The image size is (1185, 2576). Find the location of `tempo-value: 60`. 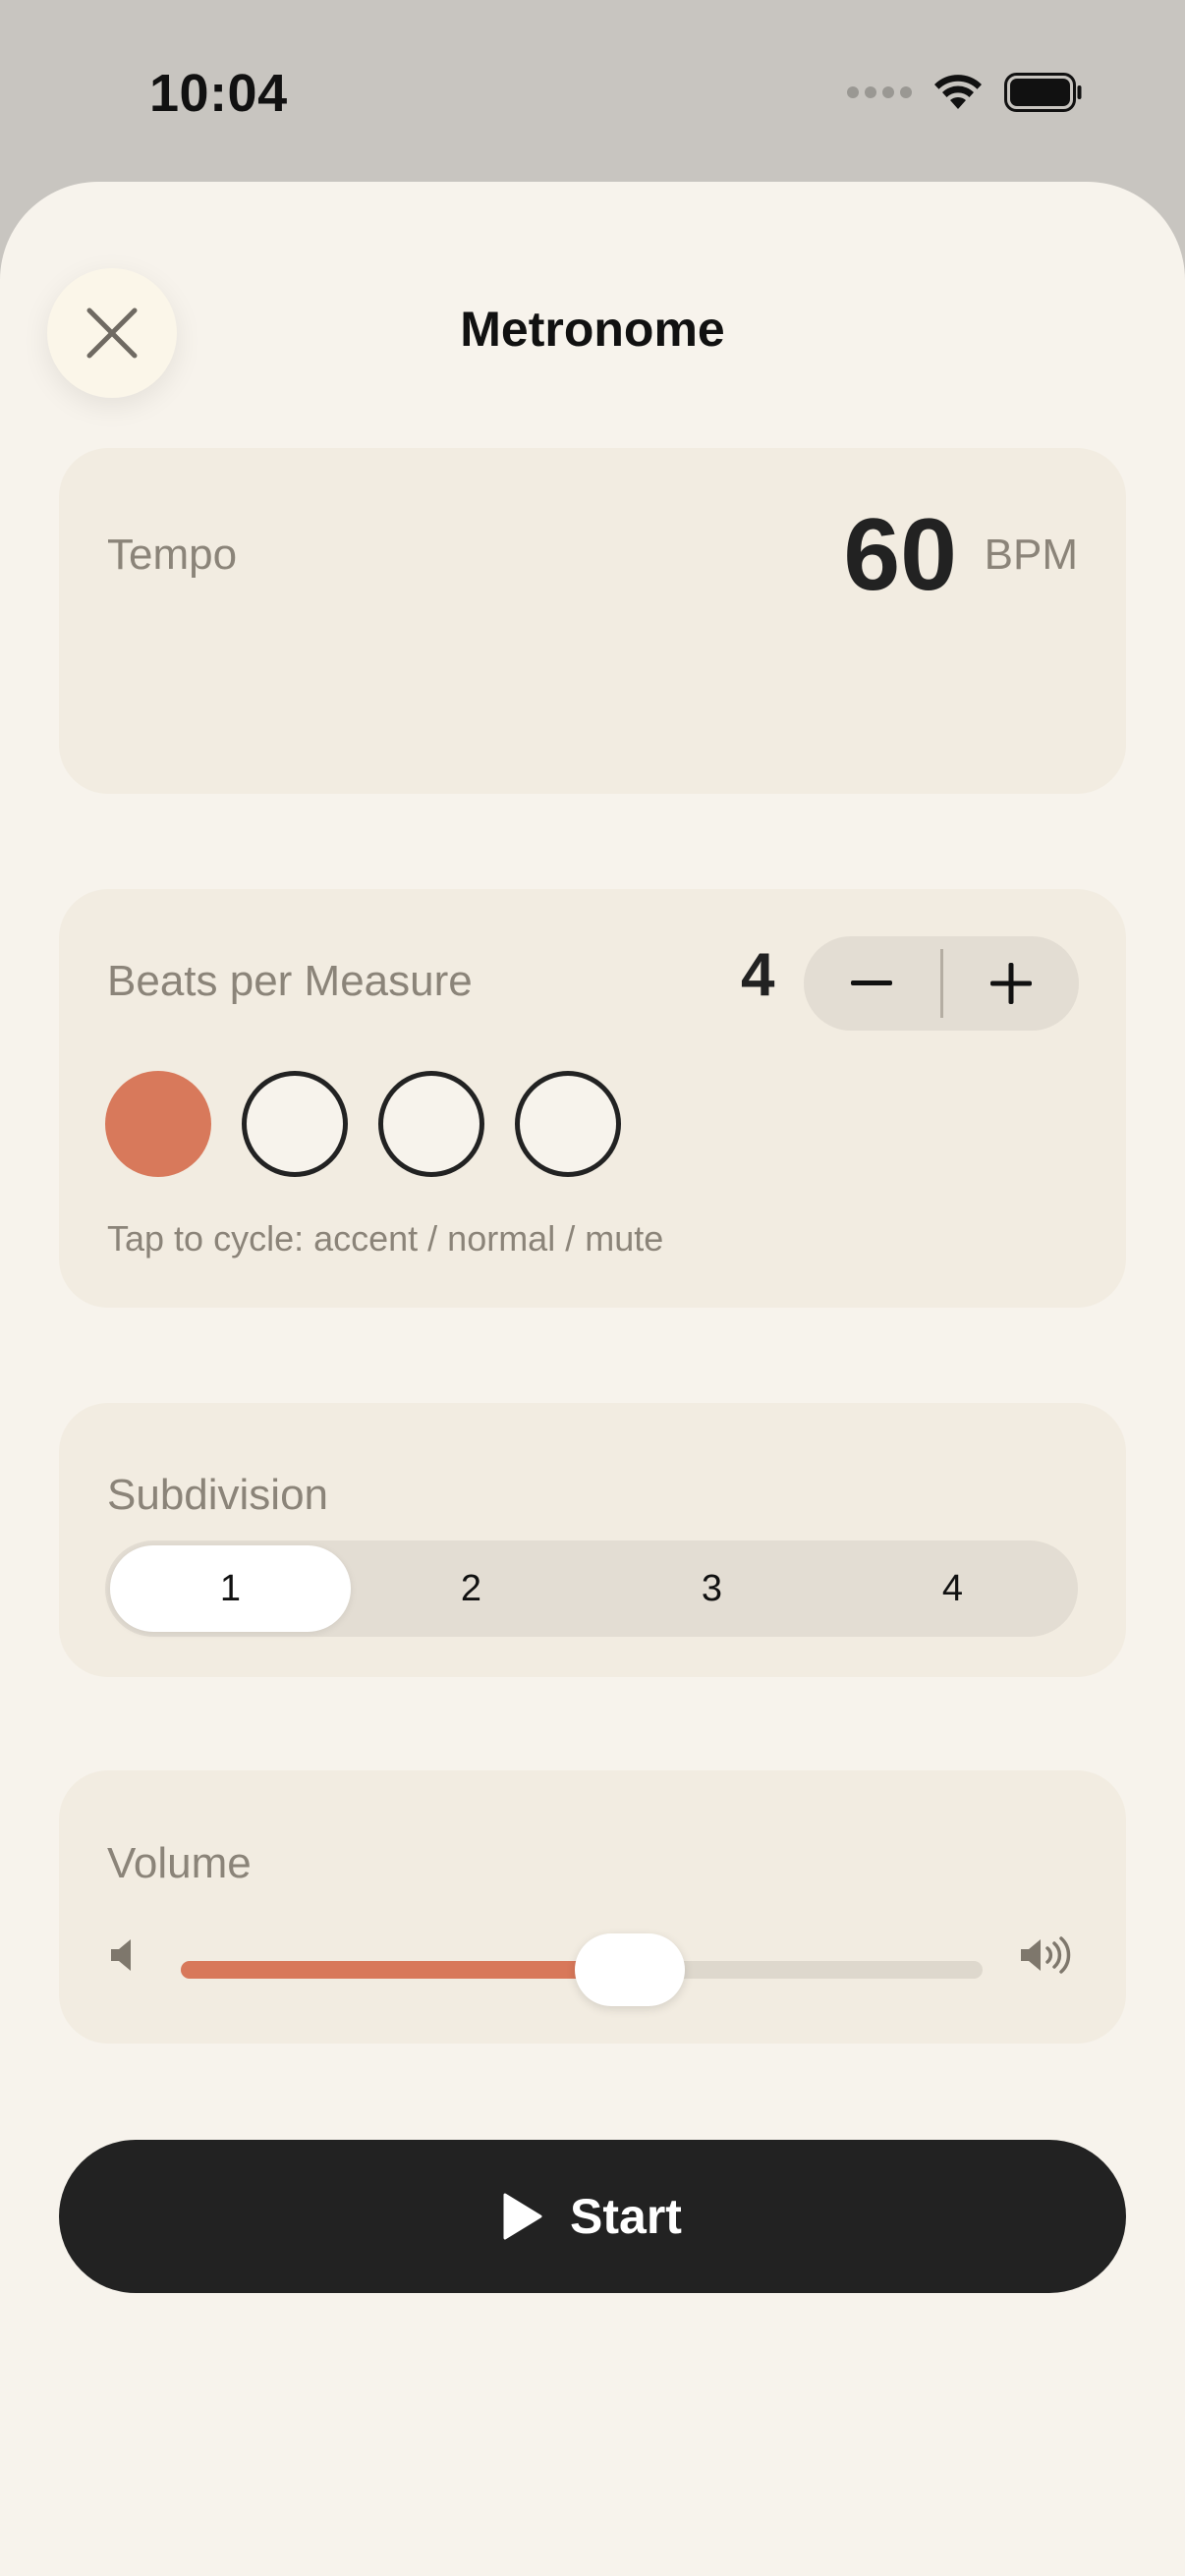

tempo-value: 60 is located at coordinates (900, 555).